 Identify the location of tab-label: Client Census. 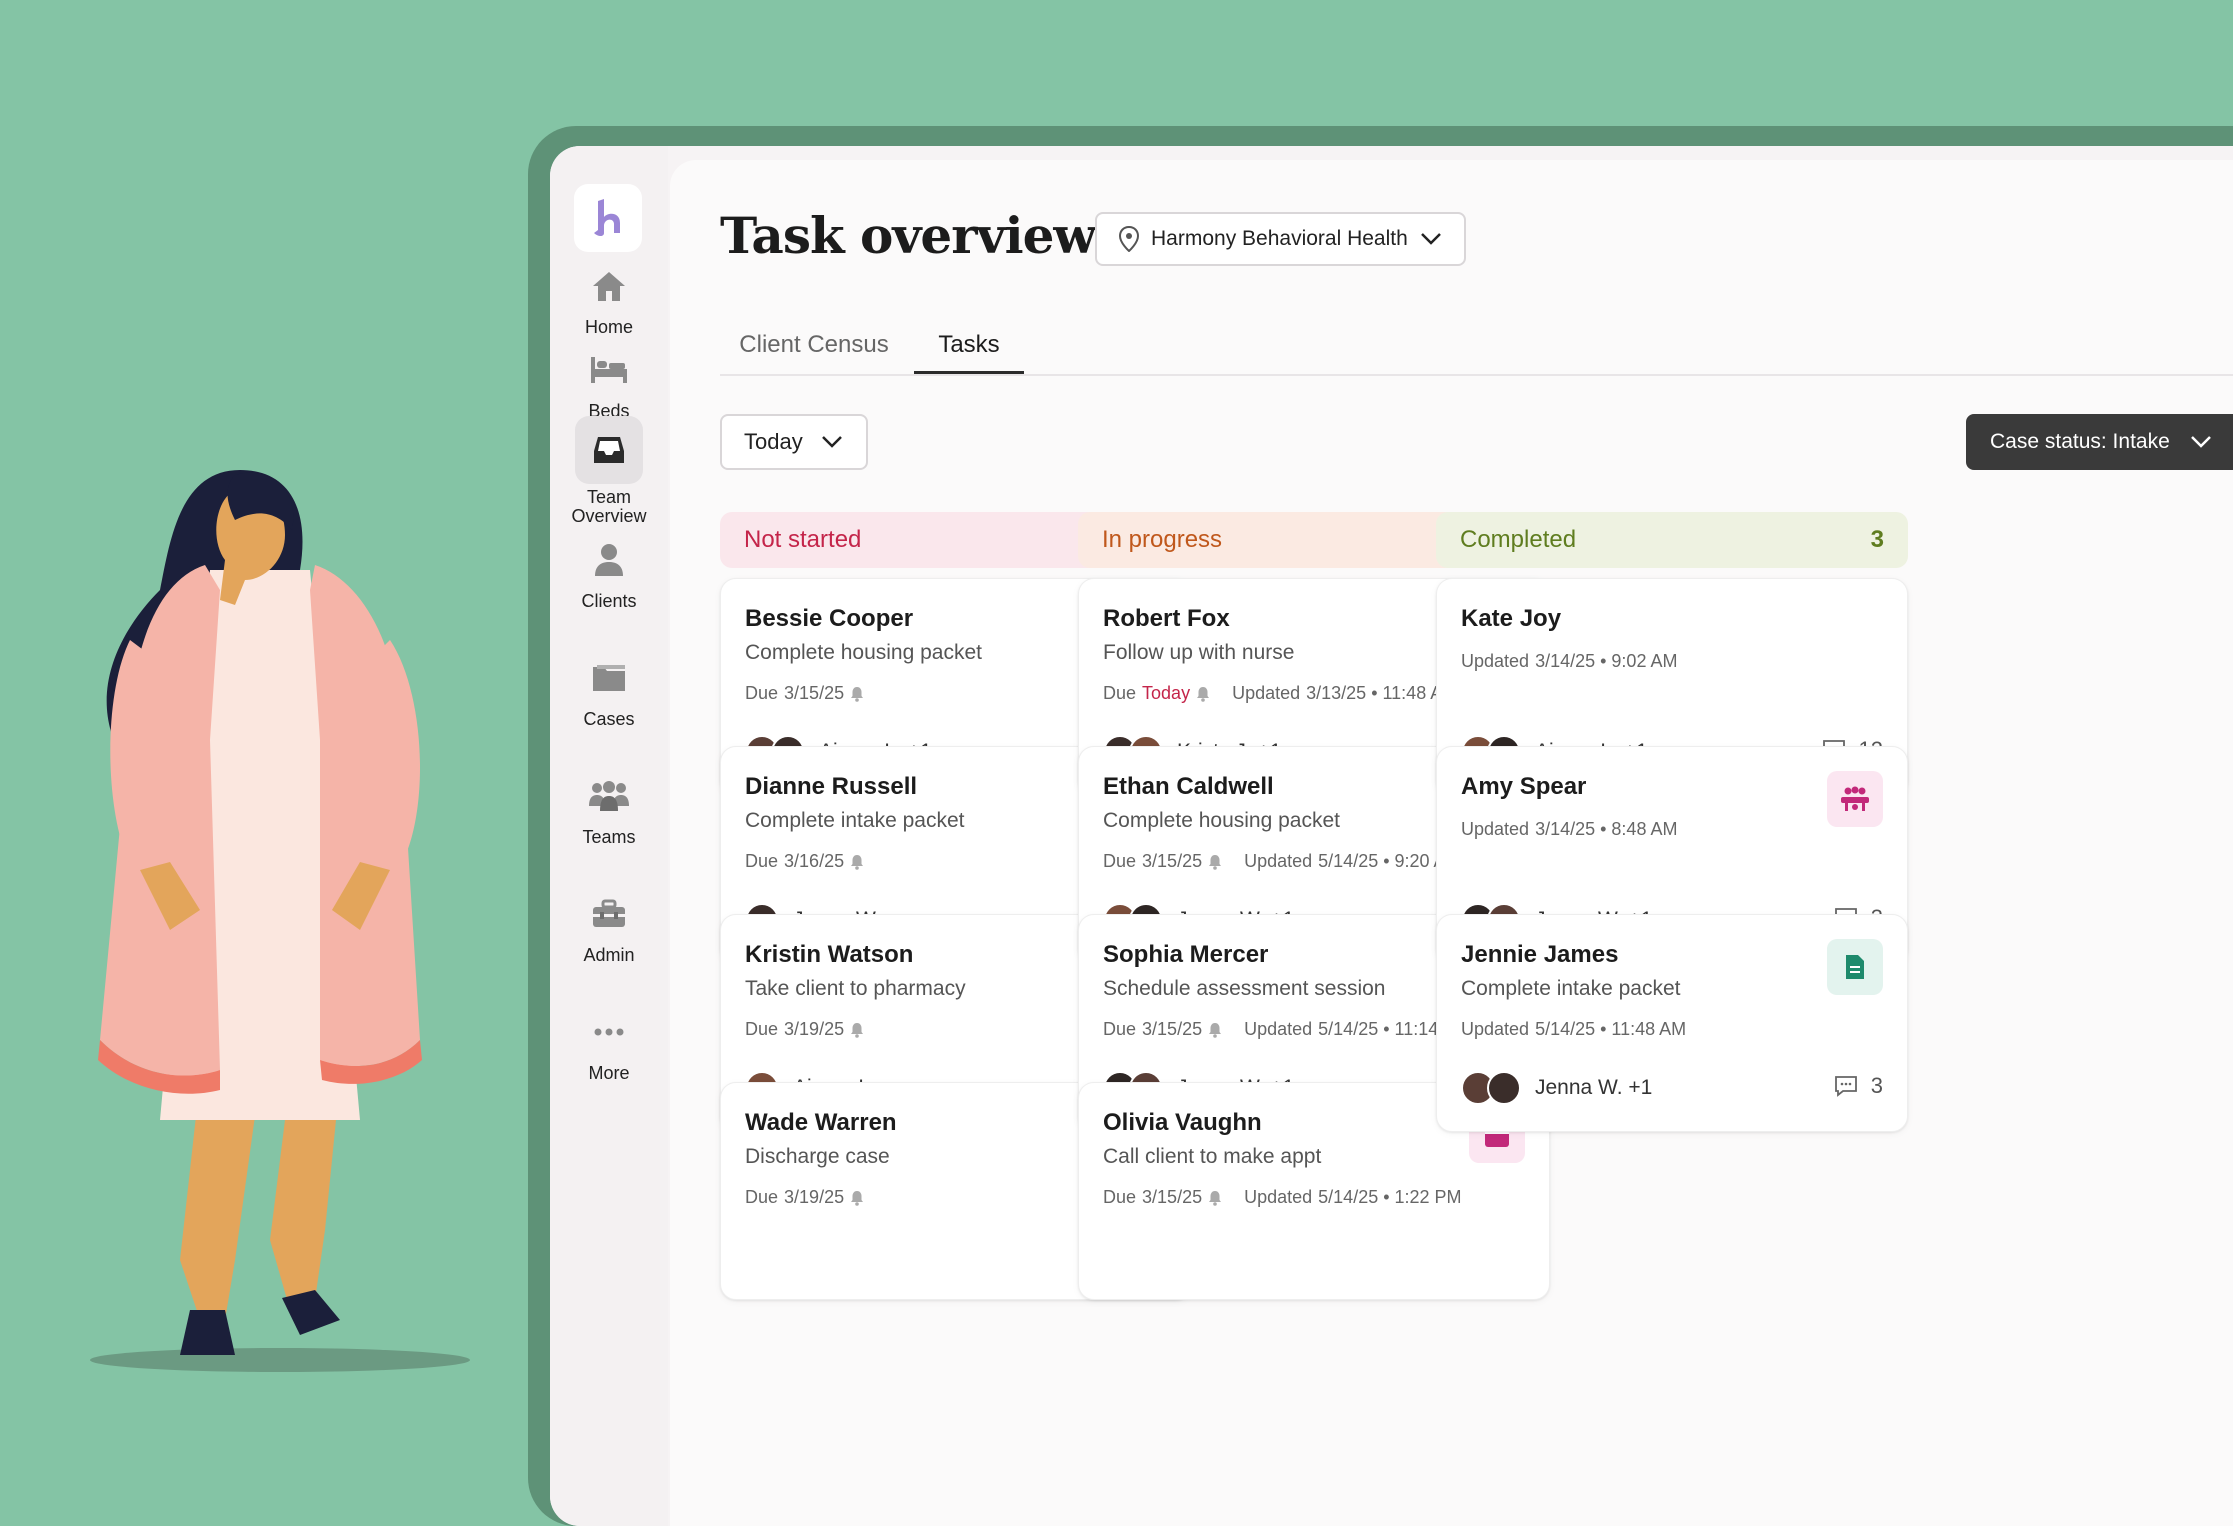
(814, 344).